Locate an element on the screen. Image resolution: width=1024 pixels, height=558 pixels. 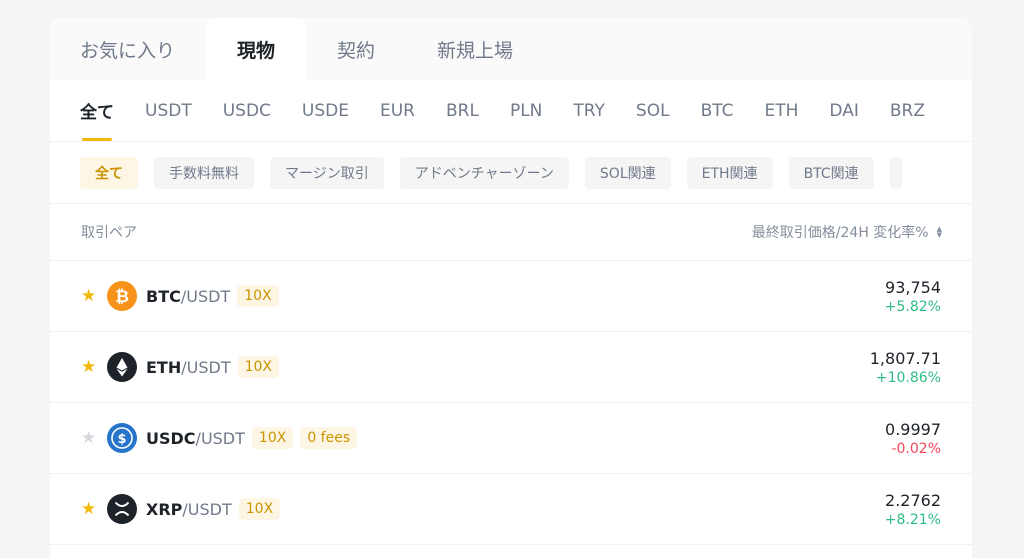
usdc-icon: $ is located at coordinates (122, 438).